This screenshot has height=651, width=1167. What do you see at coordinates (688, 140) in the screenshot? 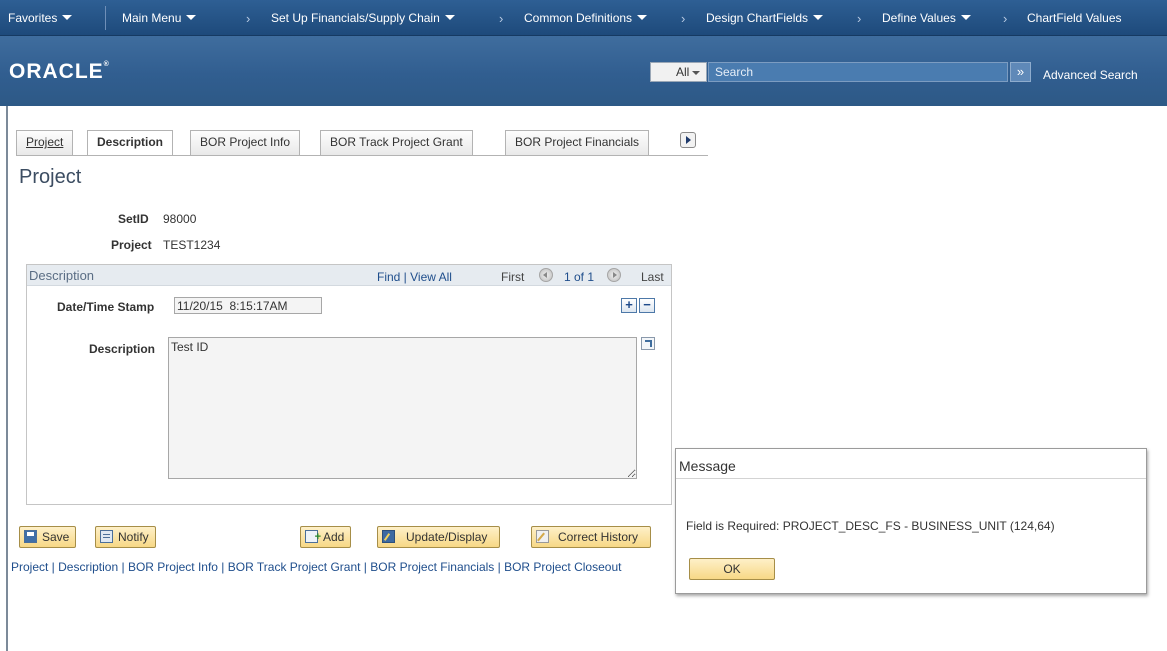
I see `next-tabs-arrow-icon` at bounding box center [688, 140].